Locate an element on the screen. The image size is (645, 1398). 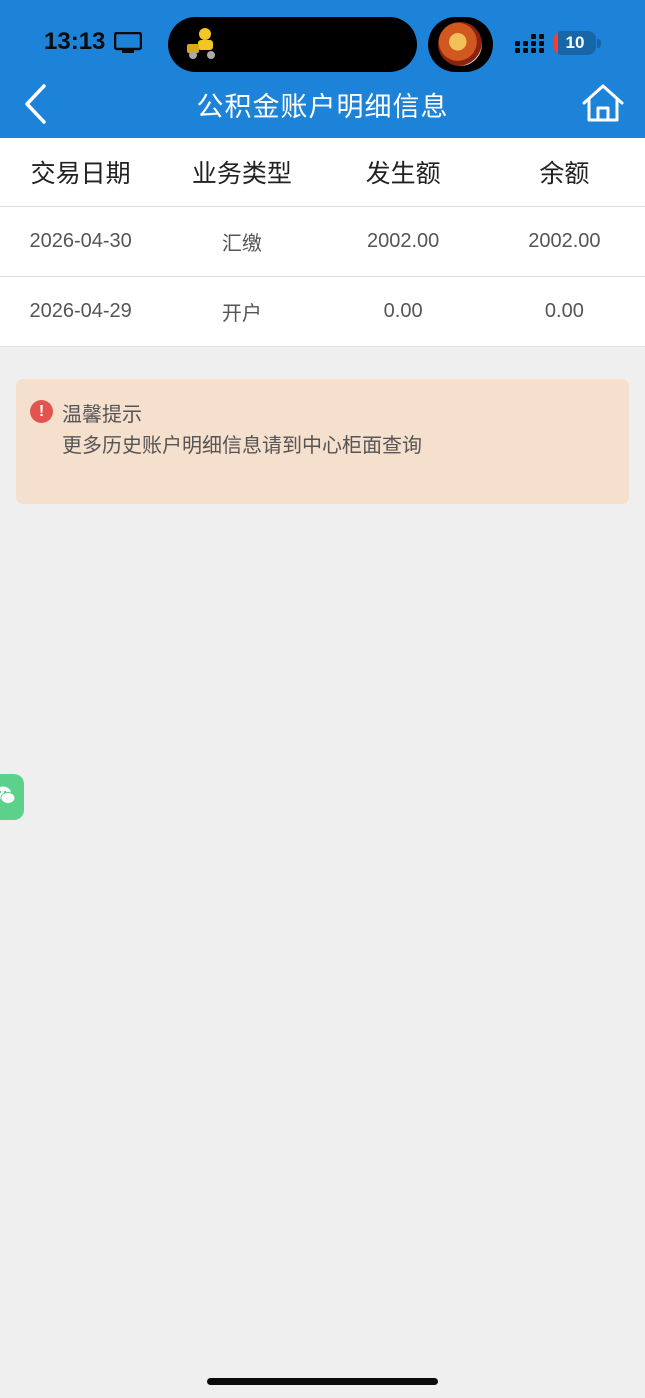
now-playing-artwork is located at coordinates (460, 44).